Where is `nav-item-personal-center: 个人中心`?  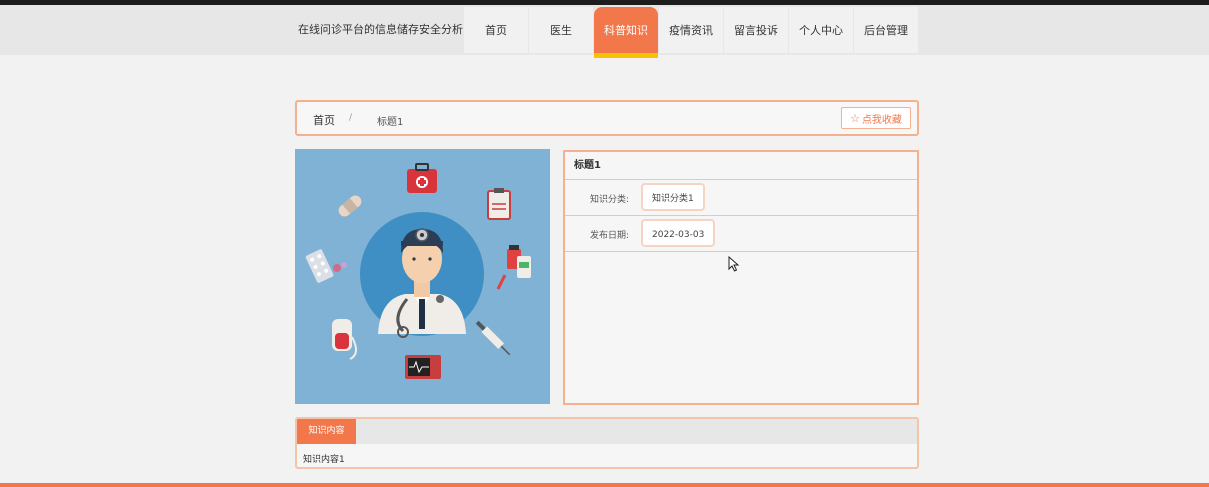
nav-item-personal-center: 个人中心 is located at coordinates (821, 30).